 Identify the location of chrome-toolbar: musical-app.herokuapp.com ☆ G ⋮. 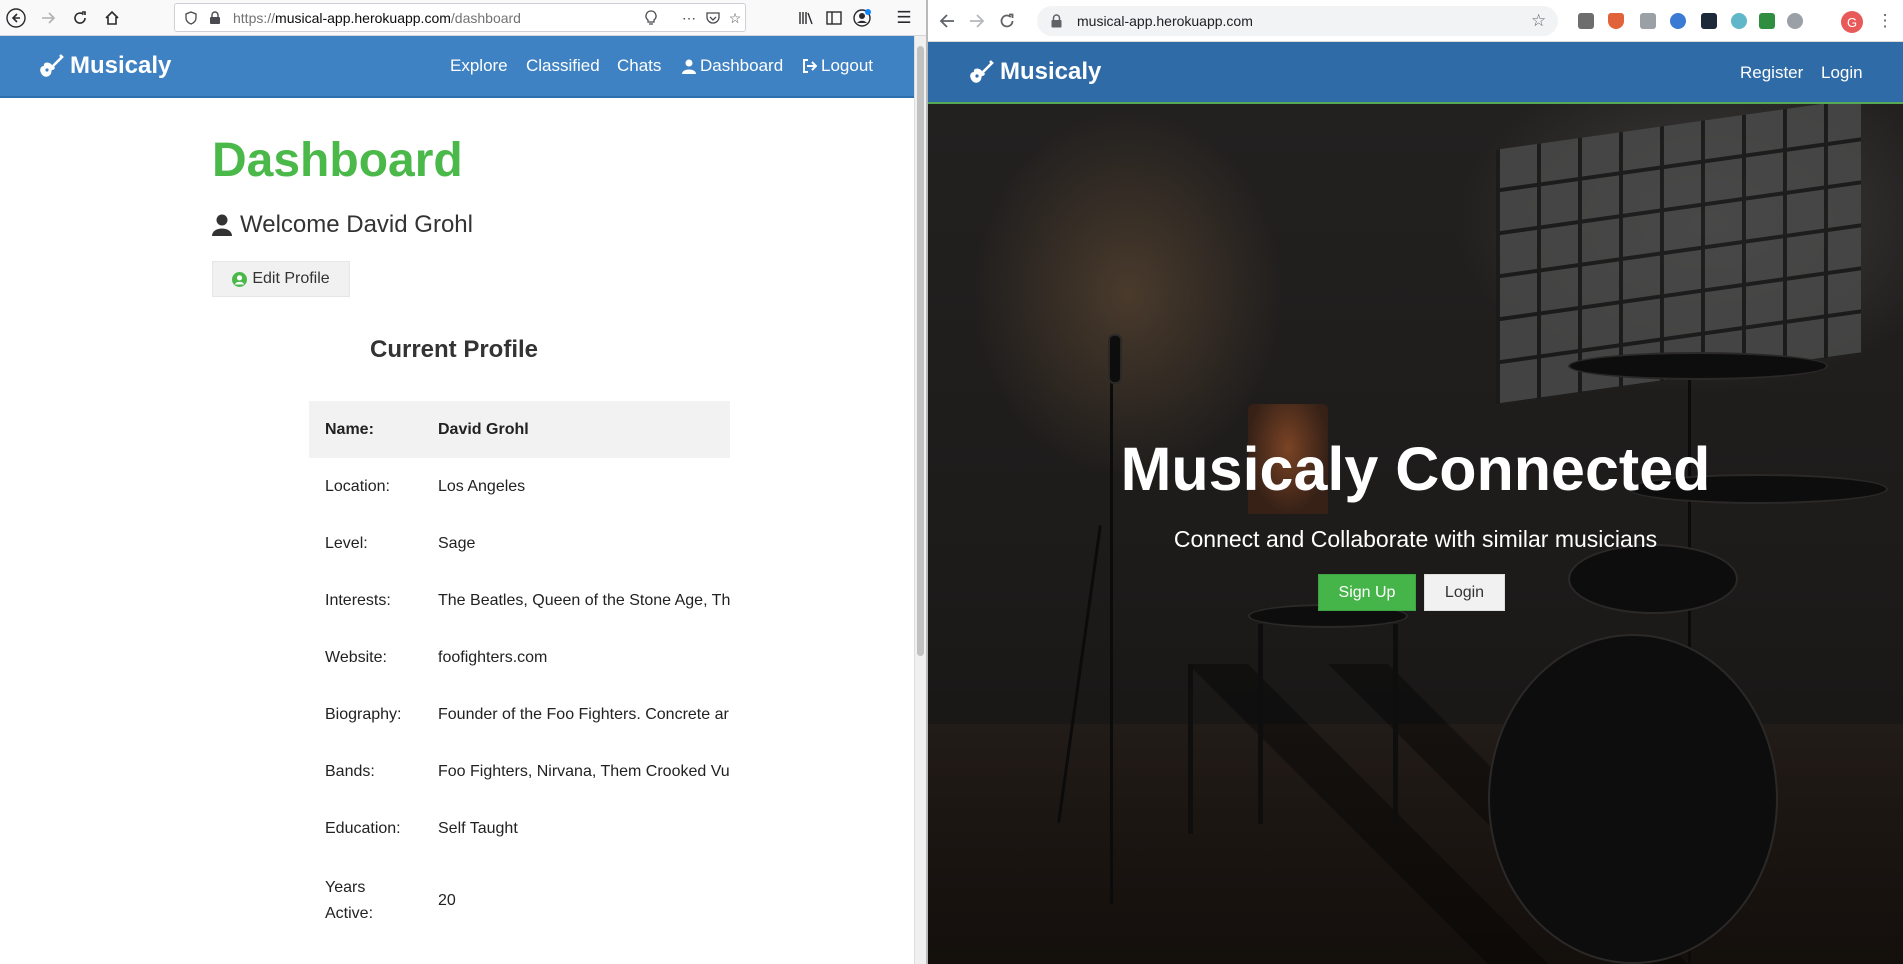
(1415, 21).